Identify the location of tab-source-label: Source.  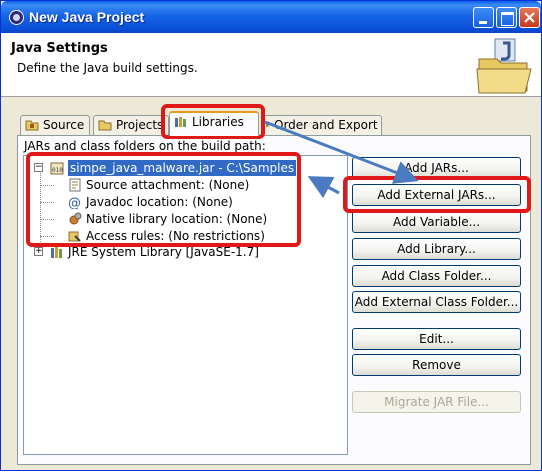
(64, 125).